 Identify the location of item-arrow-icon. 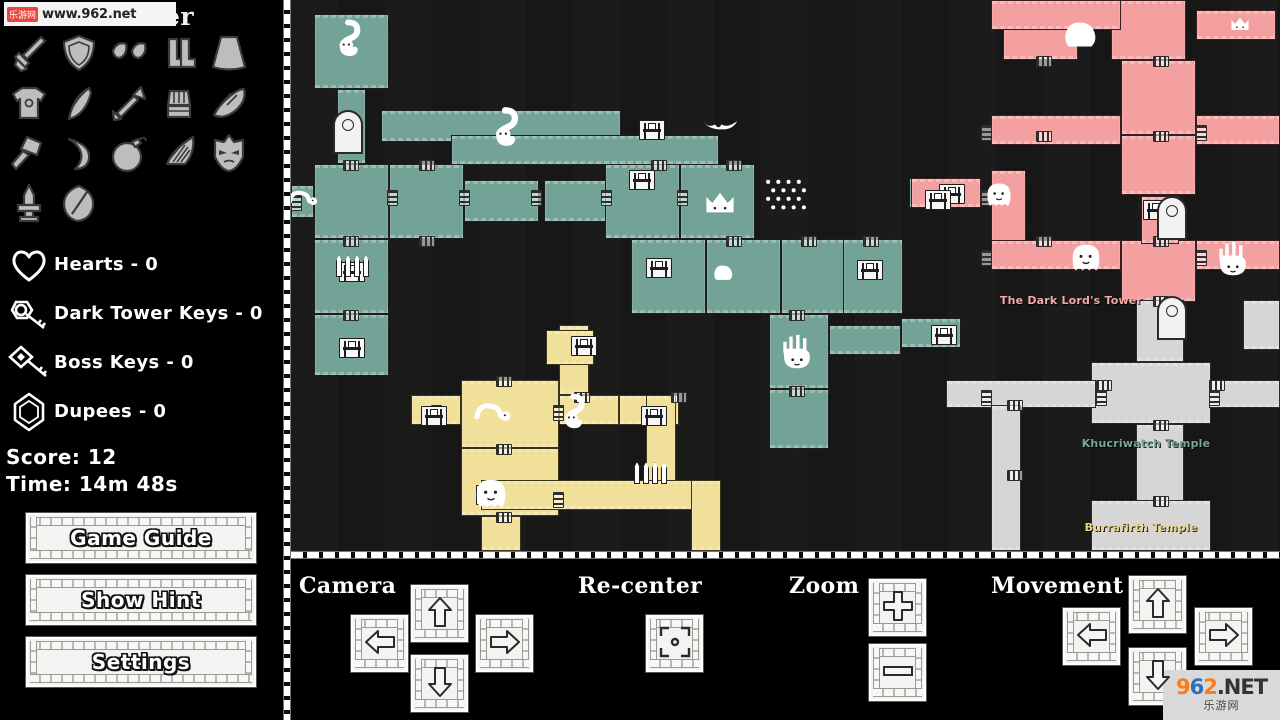
(129, 103).